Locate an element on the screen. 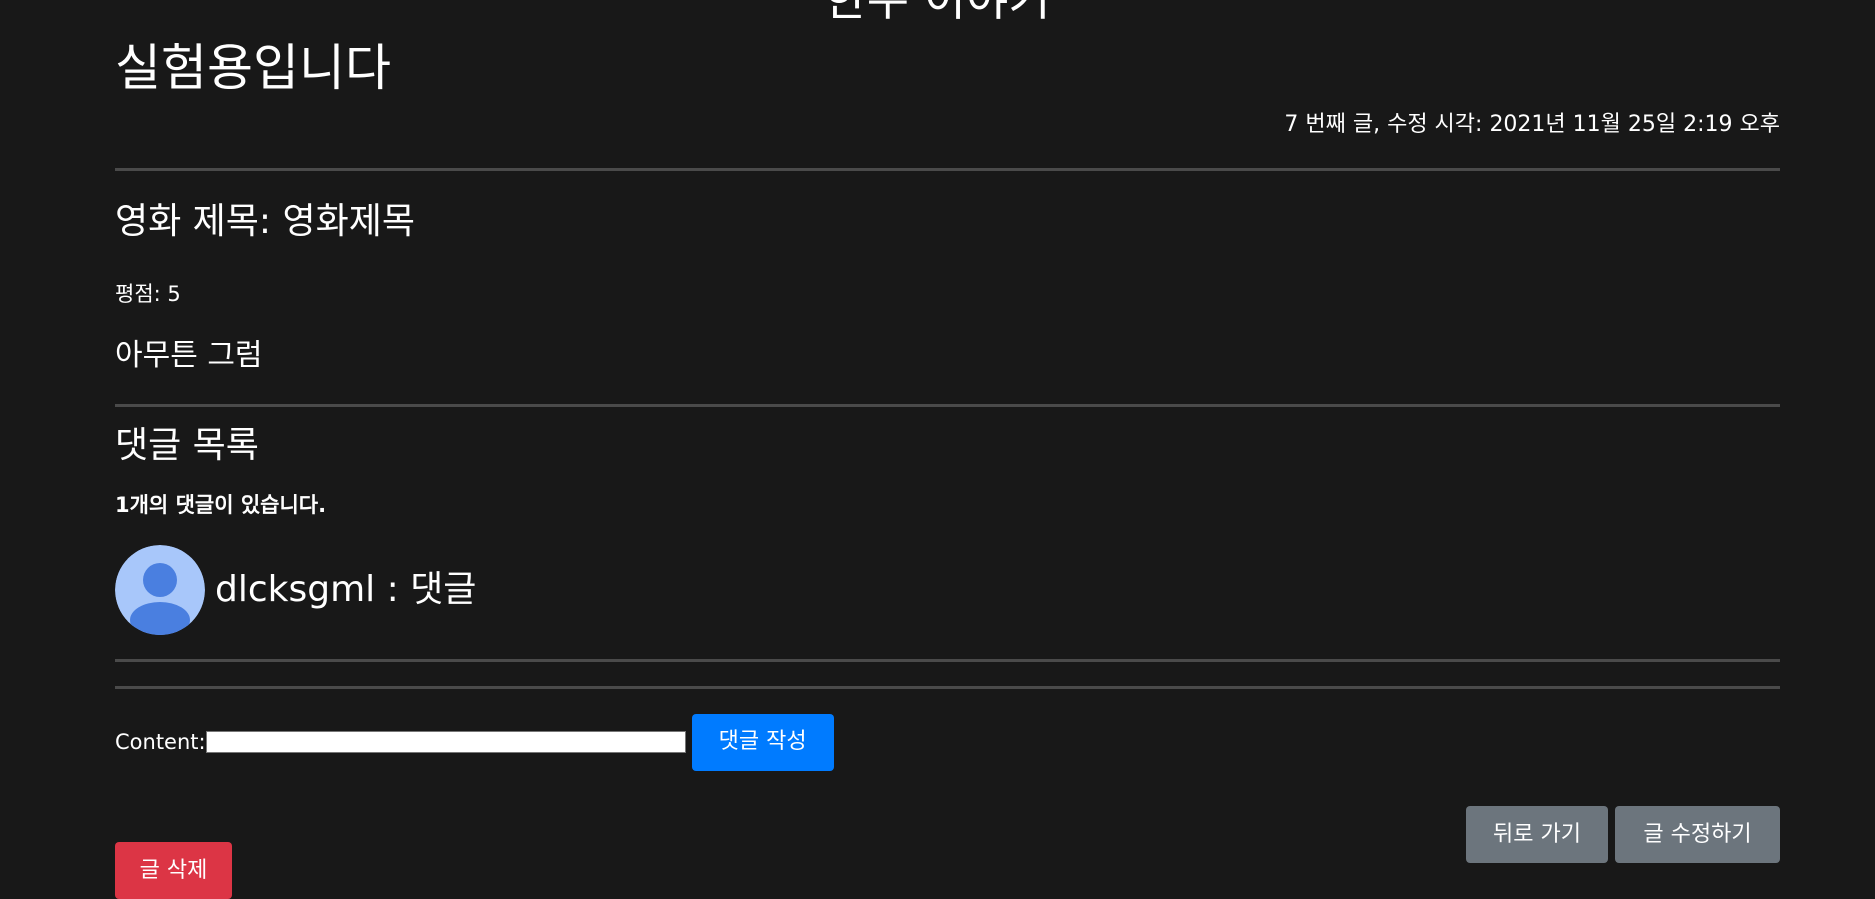 The width and height of the screenshot is (1875, 899). comment-count: 1개의 댓글이 있습니다. is located at coordinates (221, 505).